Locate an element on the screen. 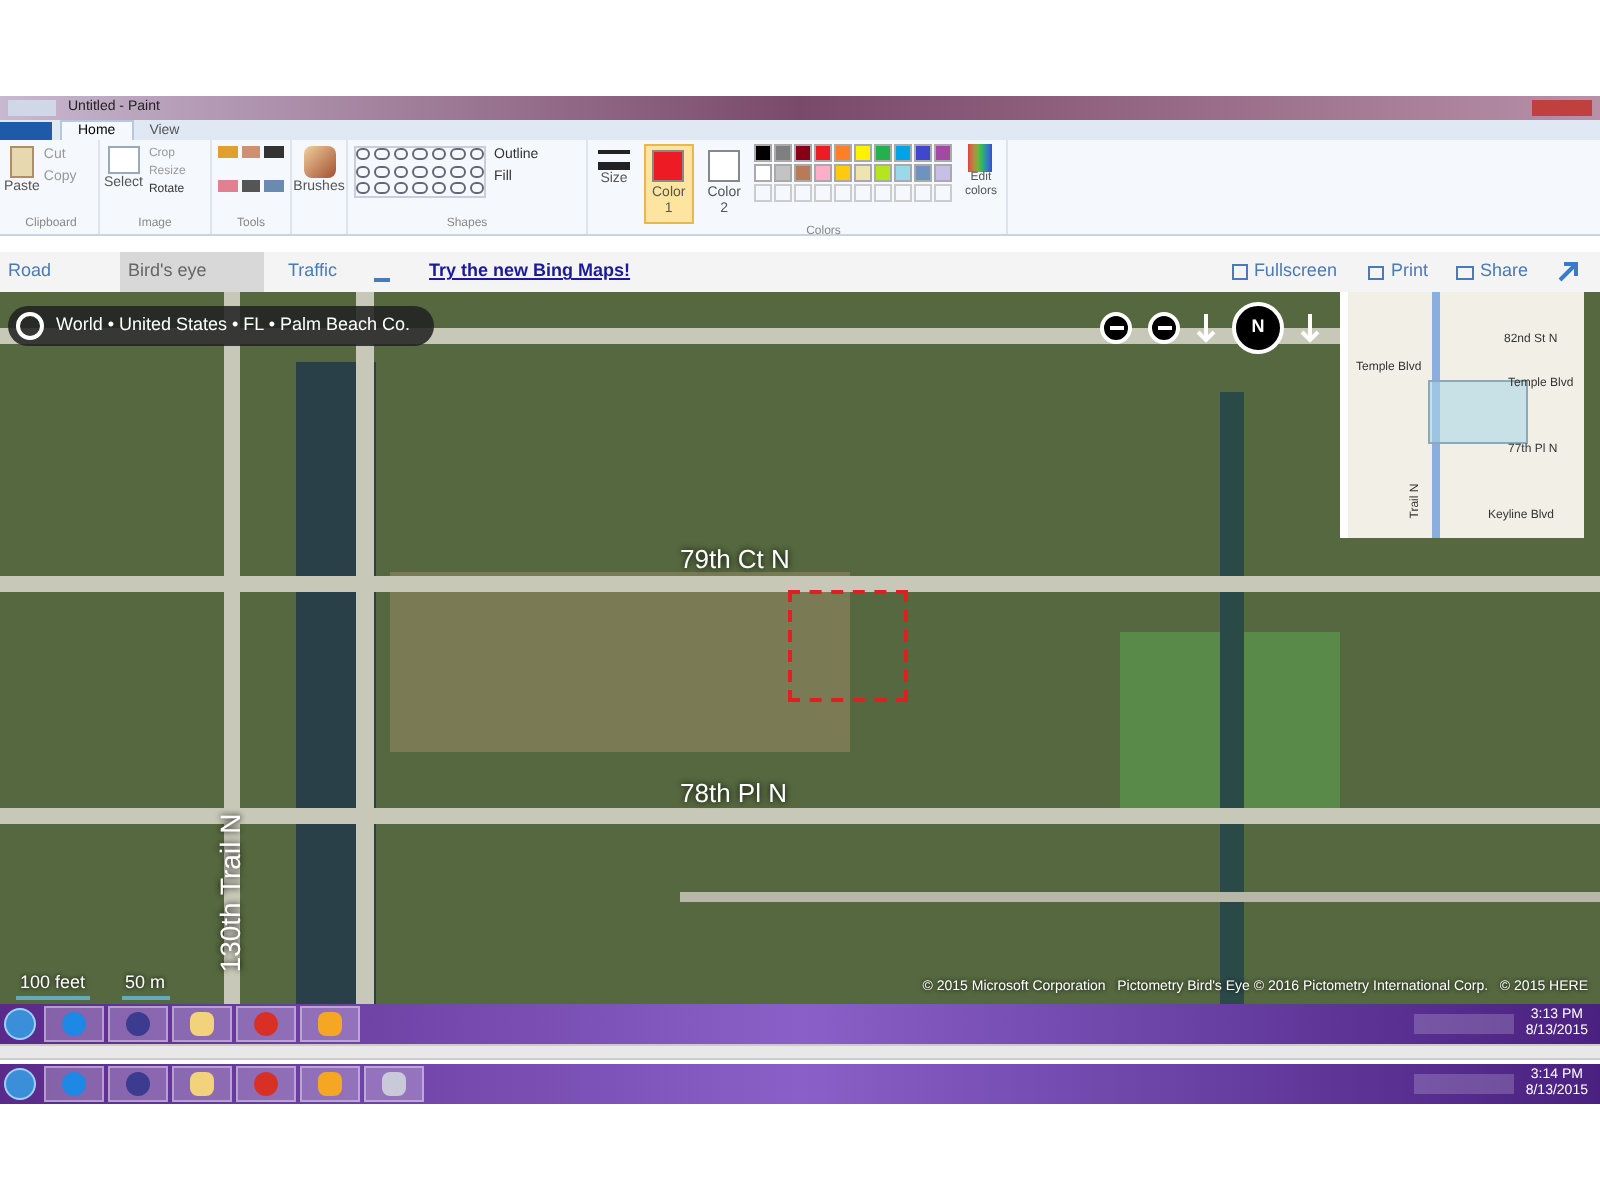  map-view-tab: Bird's eye is located at coordinates (192, 272).